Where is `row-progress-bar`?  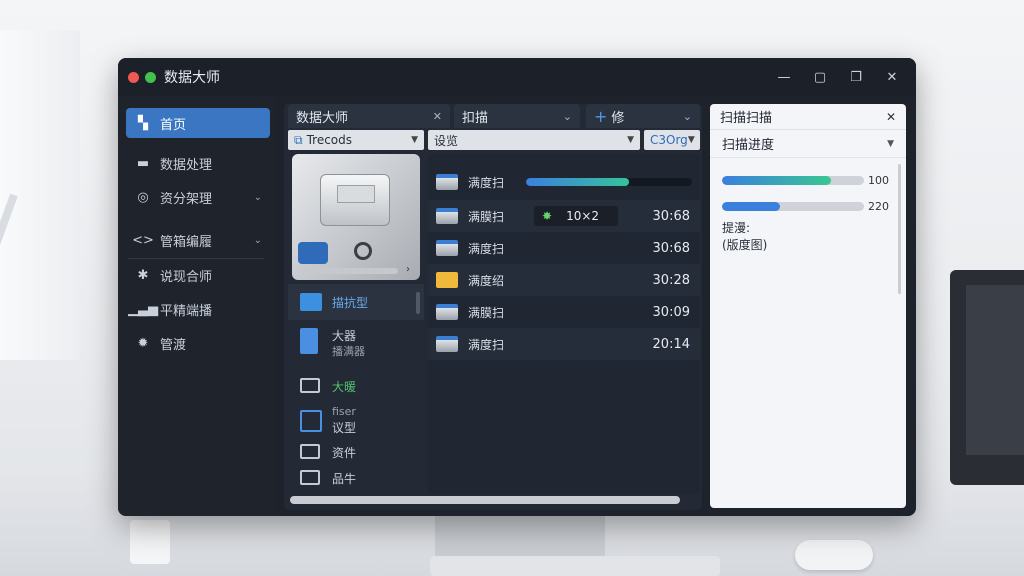 row-progress-bar is located at coordinates (609, 182).